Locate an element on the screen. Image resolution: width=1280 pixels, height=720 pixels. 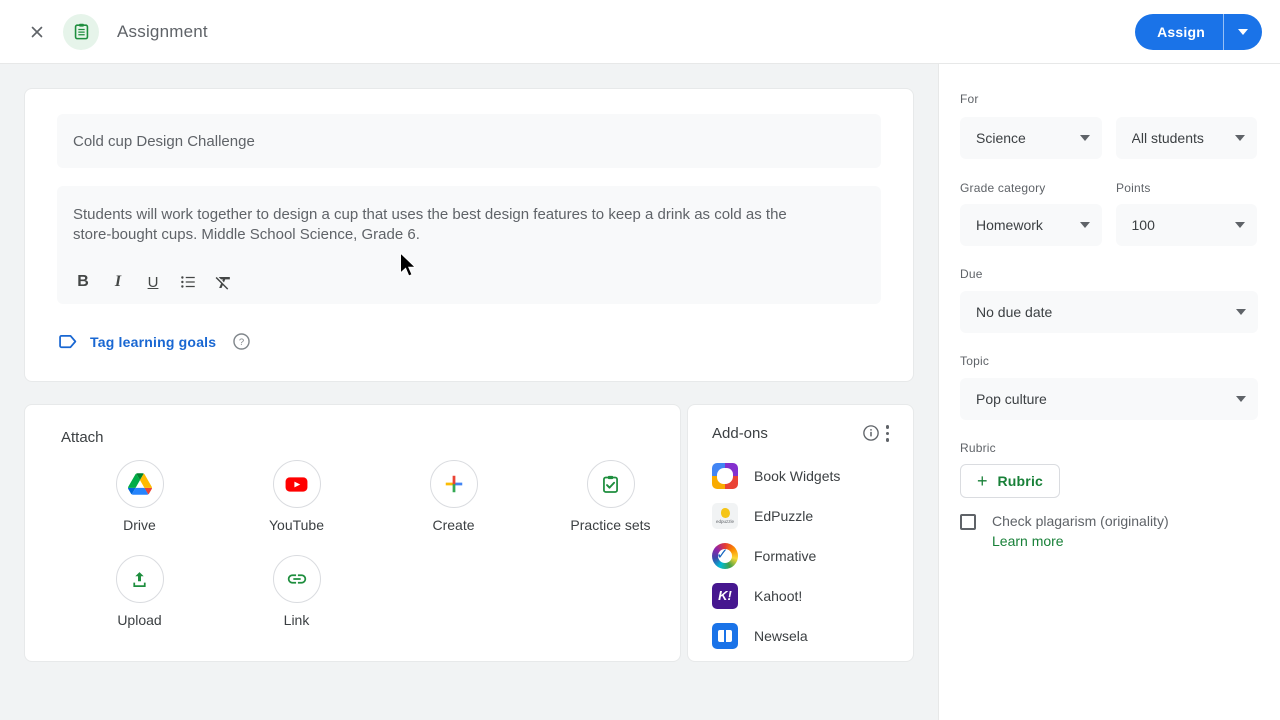
addons-overflow-menu-button is located at coordinates (888, 433).